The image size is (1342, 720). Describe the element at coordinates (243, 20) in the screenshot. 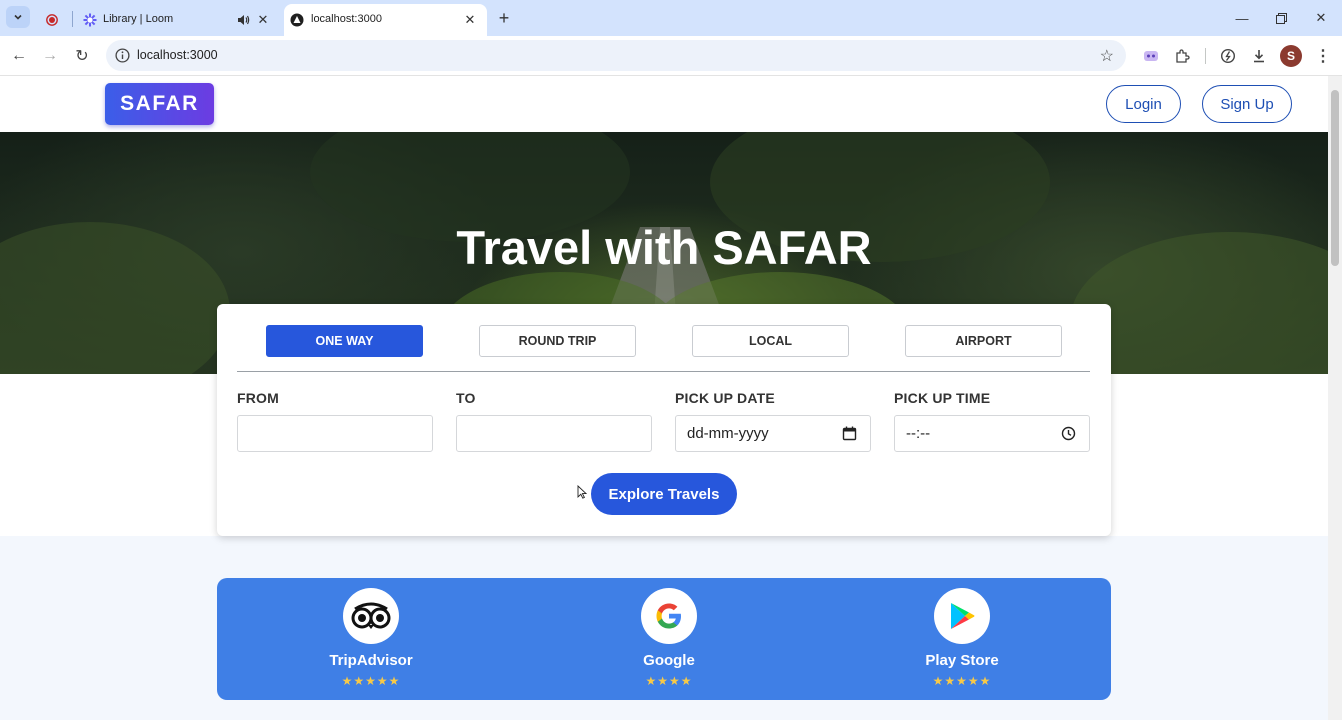

I see `speaker-icon` at that location.